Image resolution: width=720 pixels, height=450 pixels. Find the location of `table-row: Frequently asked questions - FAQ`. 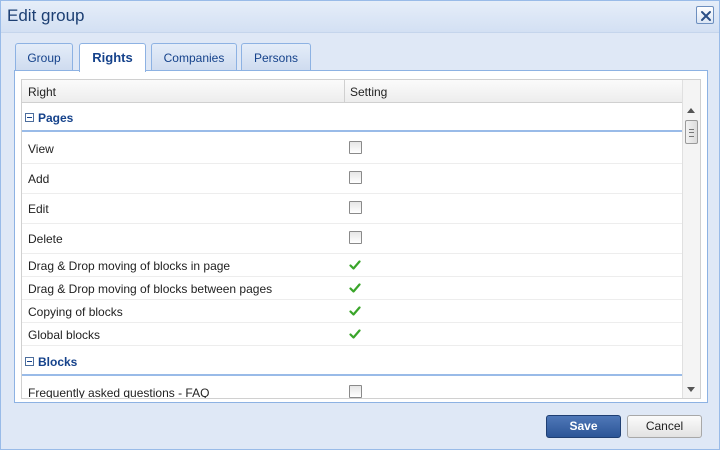

table-row: Frequently asked questions - FAQ is located at coordinates (352, 388).